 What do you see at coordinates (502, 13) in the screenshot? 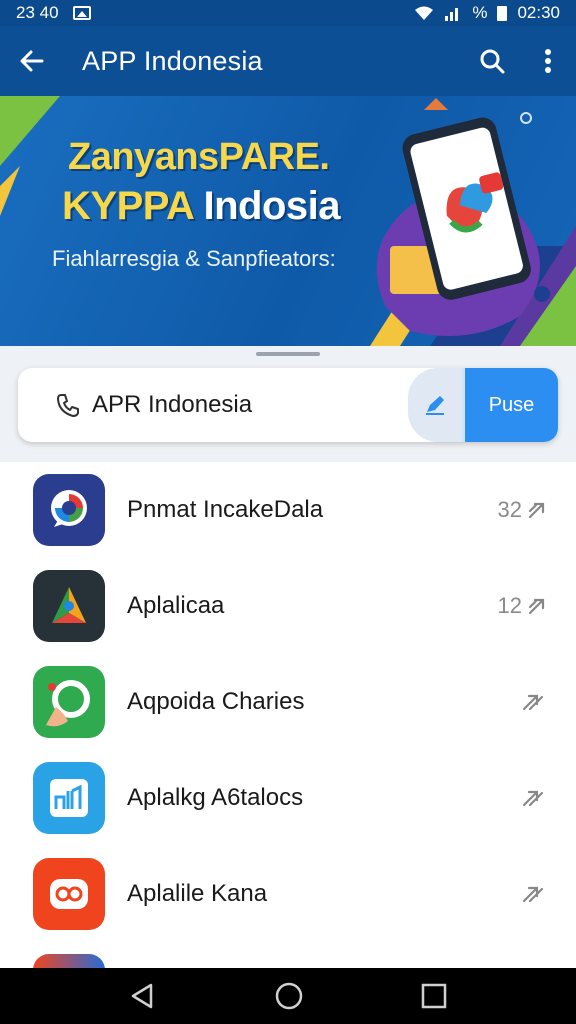
I see `battery-icon` at bounding box center [502, 13].